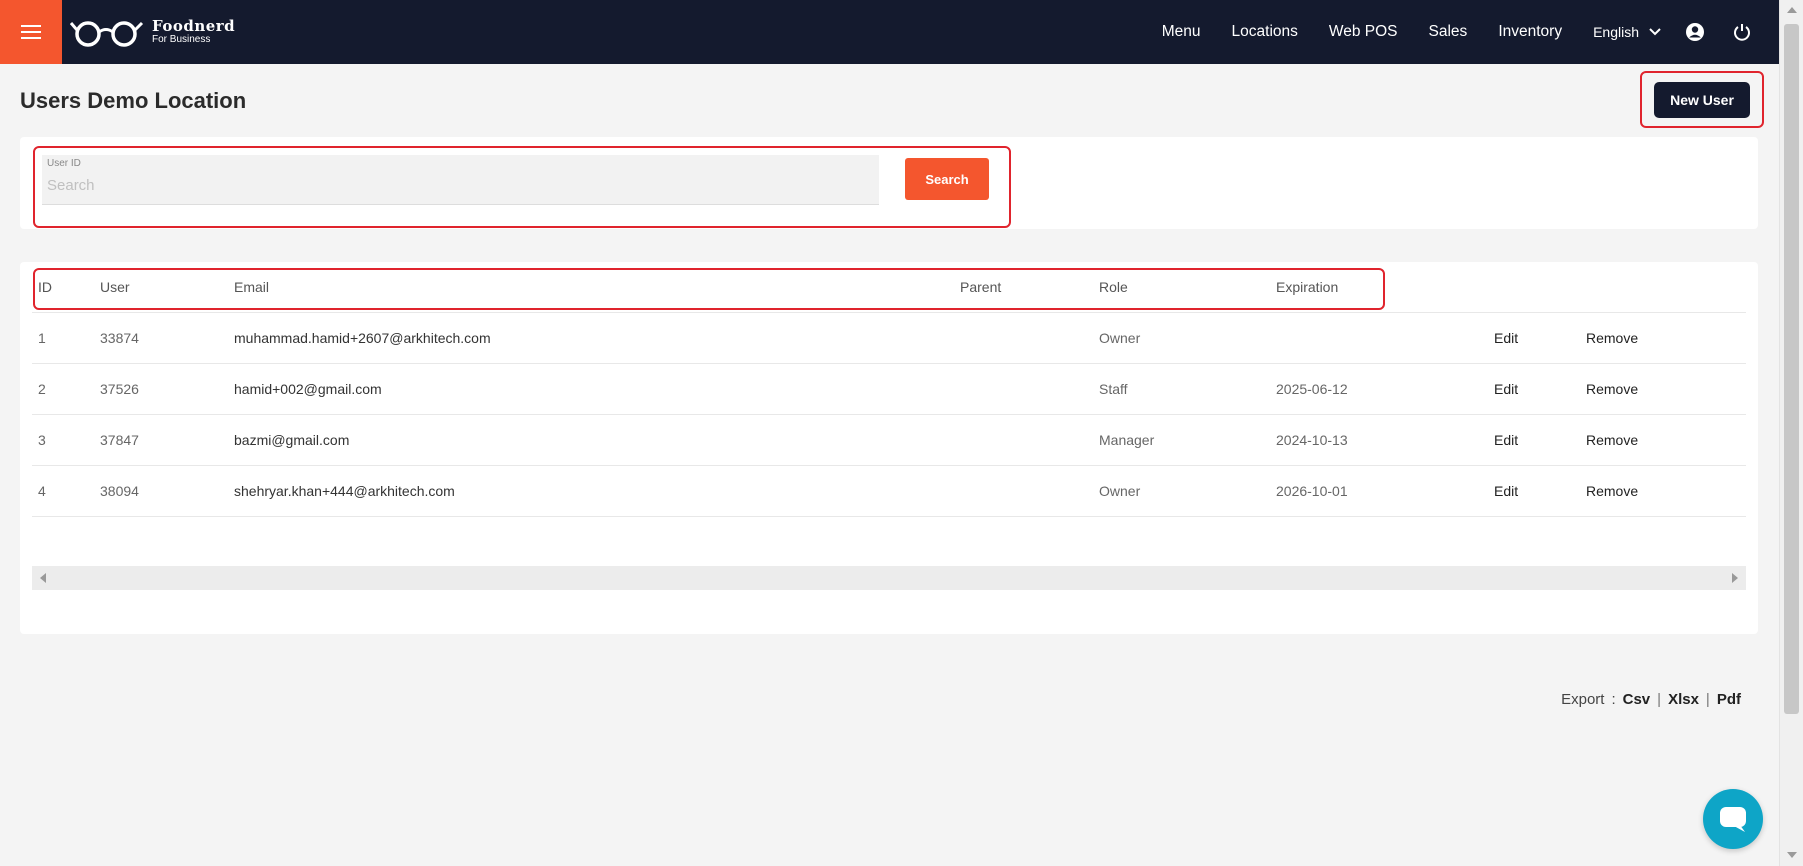 This screenshot has height=866, width=1803. I want to click on cell-expiration, so click(1379, 338).